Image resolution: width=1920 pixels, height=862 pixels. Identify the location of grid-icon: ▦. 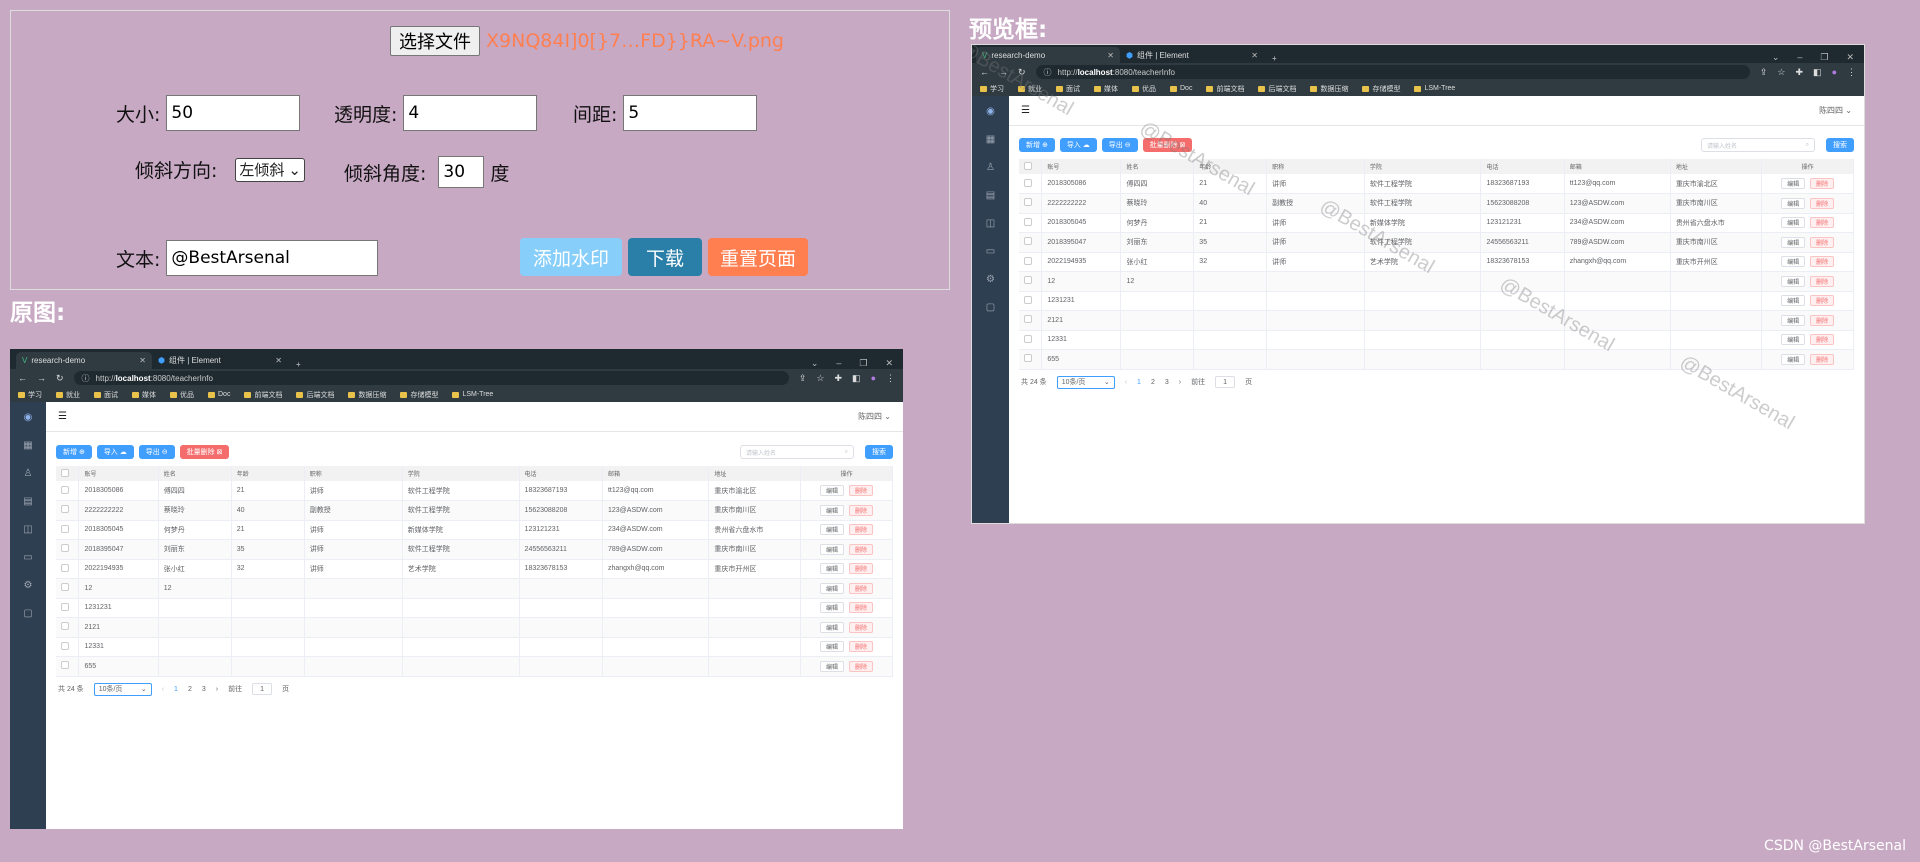
(990, 139).